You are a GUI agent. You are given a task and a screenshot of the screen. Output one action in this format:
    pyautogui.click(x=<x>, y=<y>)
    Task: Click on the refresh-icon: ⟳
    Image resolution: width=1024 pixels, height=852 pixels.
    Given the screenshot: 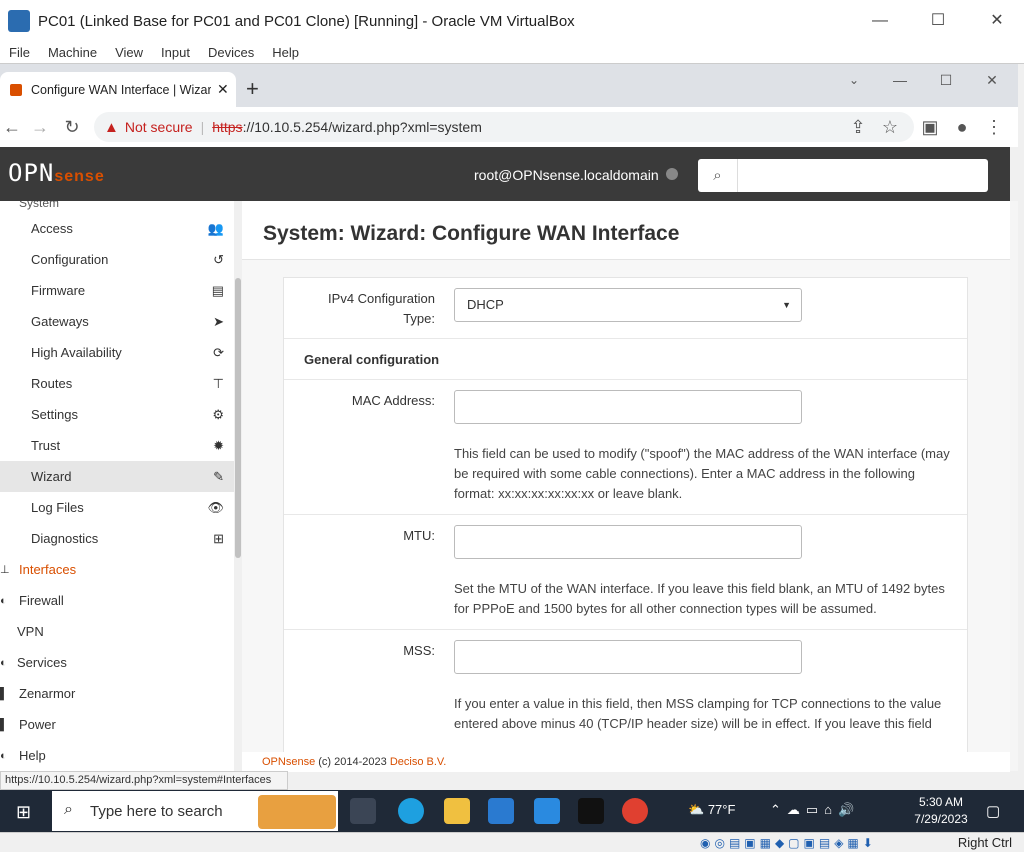 What is the action you would take?
    pyautogui.click(x=218, y=352)
    